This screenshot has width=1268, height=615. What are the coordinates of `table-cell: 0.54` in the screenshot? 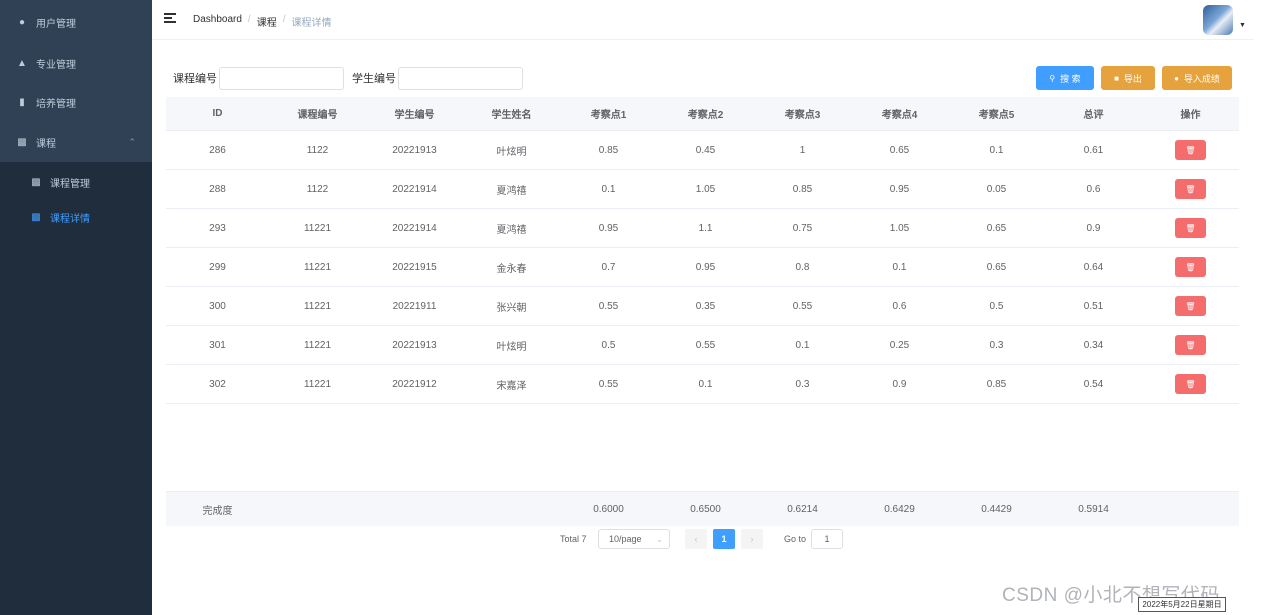 It's located at (1093, 384).